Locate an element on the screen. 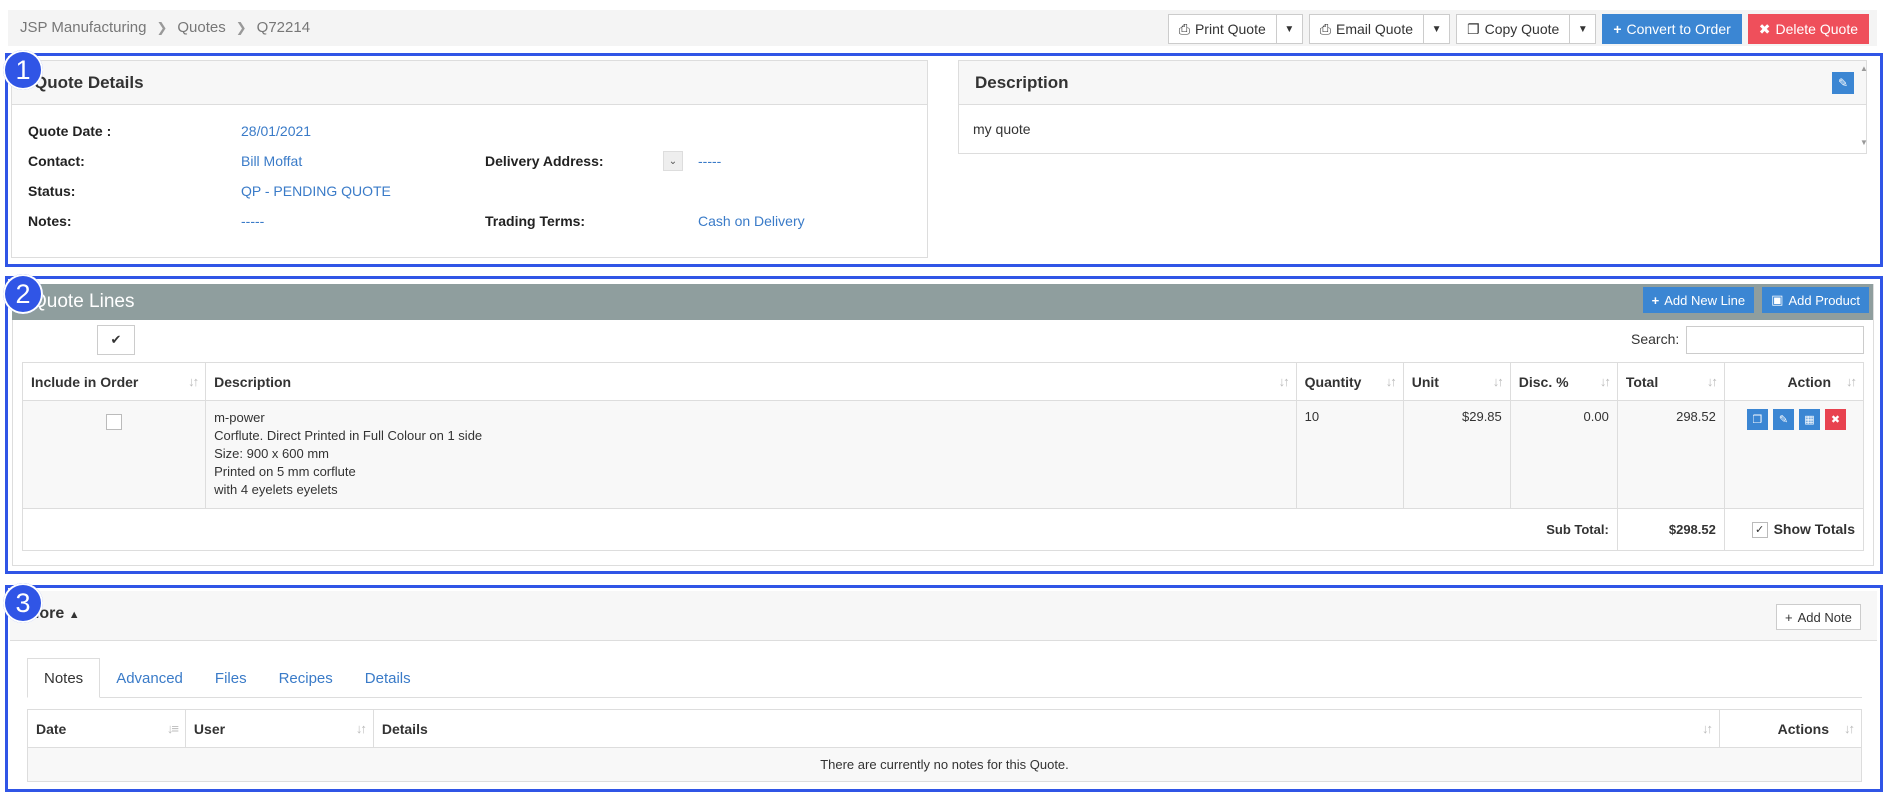 The image size is (1885, 792). status-value: QP - PENDING QUOTE is located at coordinates (316, 191).